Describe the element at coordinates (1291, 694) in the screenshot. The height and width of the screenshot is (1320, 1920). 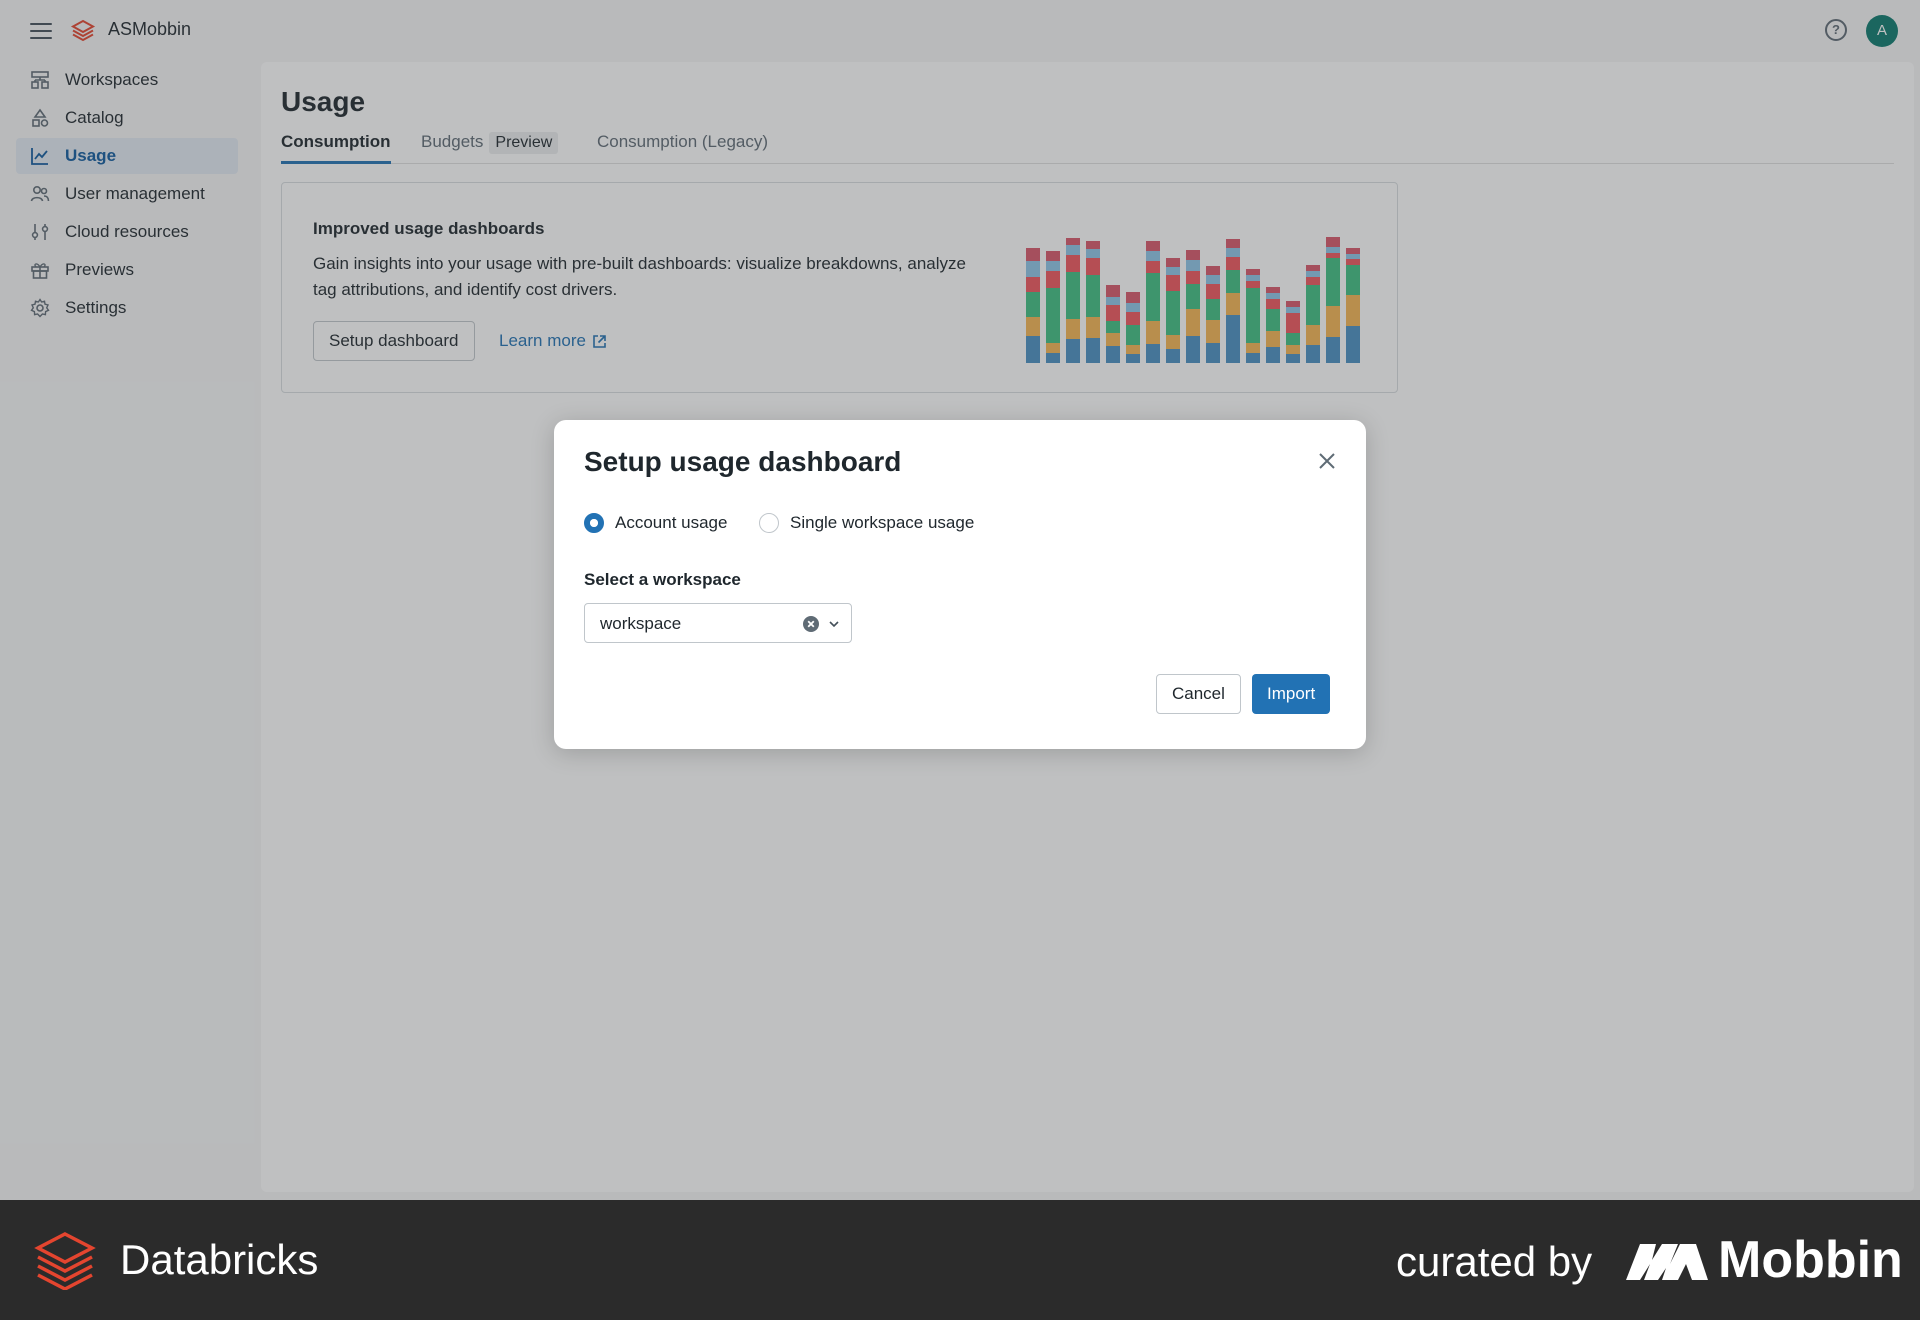
I see `import-button: Import` at that location.